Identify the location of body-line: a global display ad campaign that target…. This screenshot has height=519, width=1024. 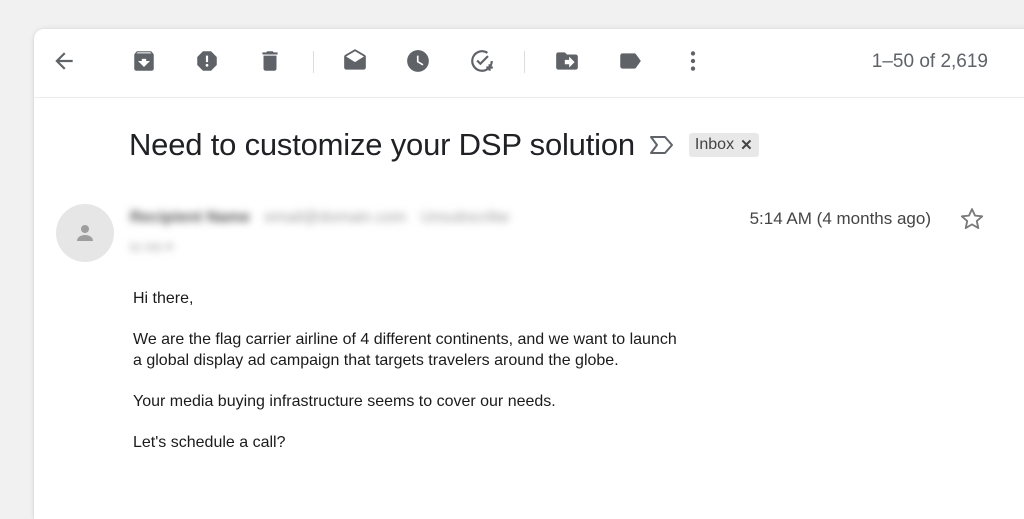
(376, 360).